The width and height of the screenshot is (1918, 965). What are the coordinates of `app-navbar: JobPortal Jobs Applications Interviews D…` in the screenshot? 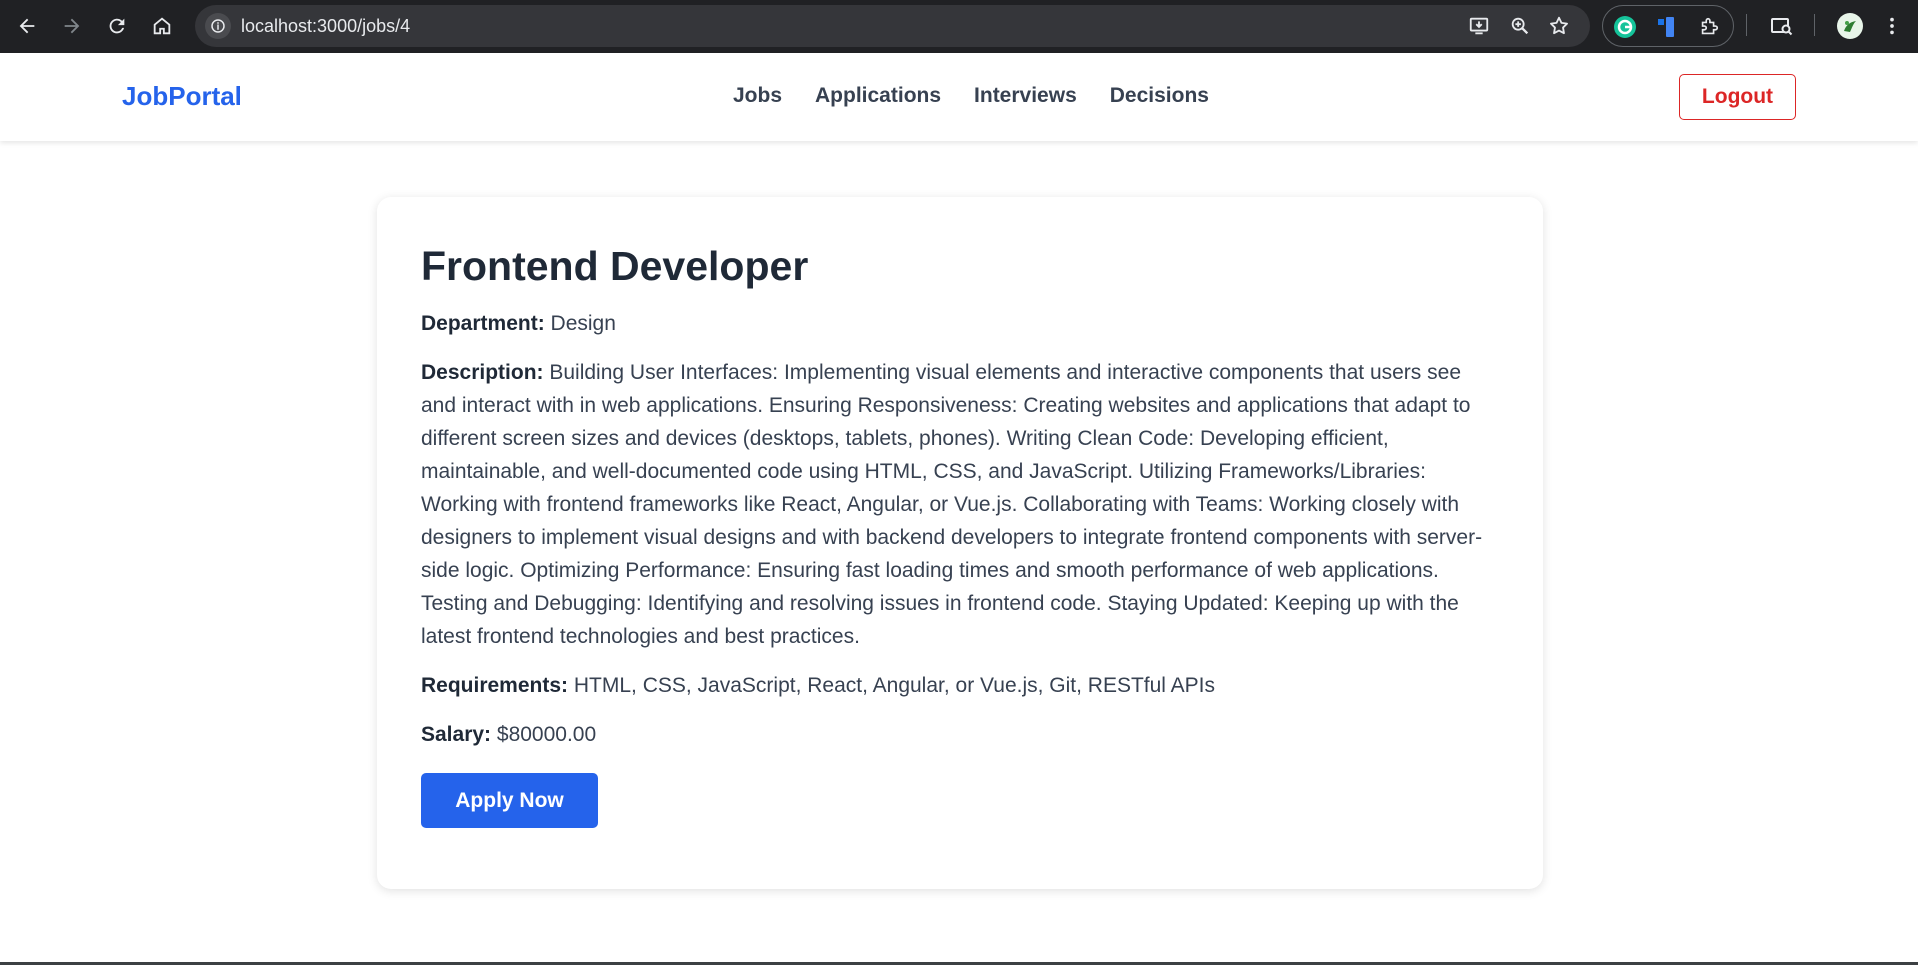 It's located at (959, 97).